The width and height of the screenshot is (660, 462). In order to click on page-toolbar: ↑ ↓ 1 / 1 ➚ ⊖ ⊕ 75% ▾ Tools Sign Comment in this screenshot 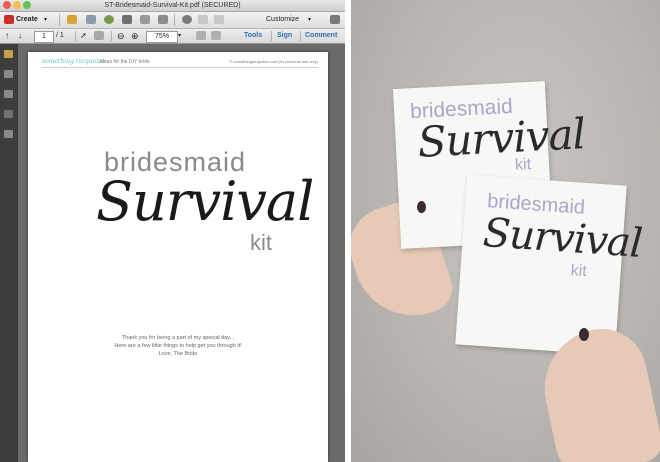, I will do `click(172, 36)`.